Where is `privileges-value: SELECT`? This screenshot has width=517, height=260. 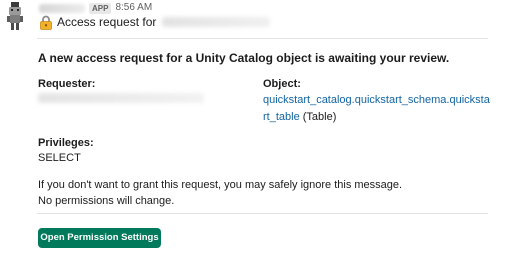 privileges-value: SELECT is located at coordinates (59, 158).